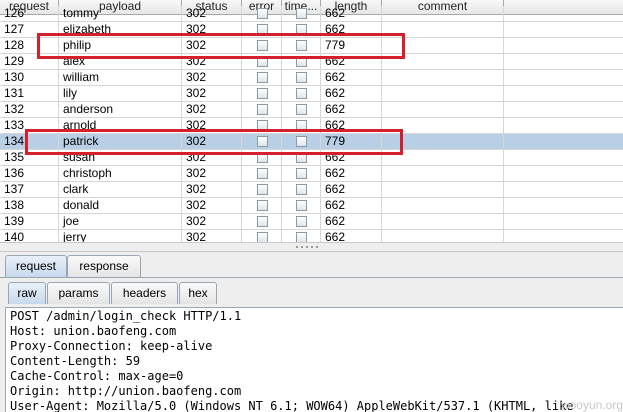  I want to click on table-row: 130 william 302 662, so click(311, 78).